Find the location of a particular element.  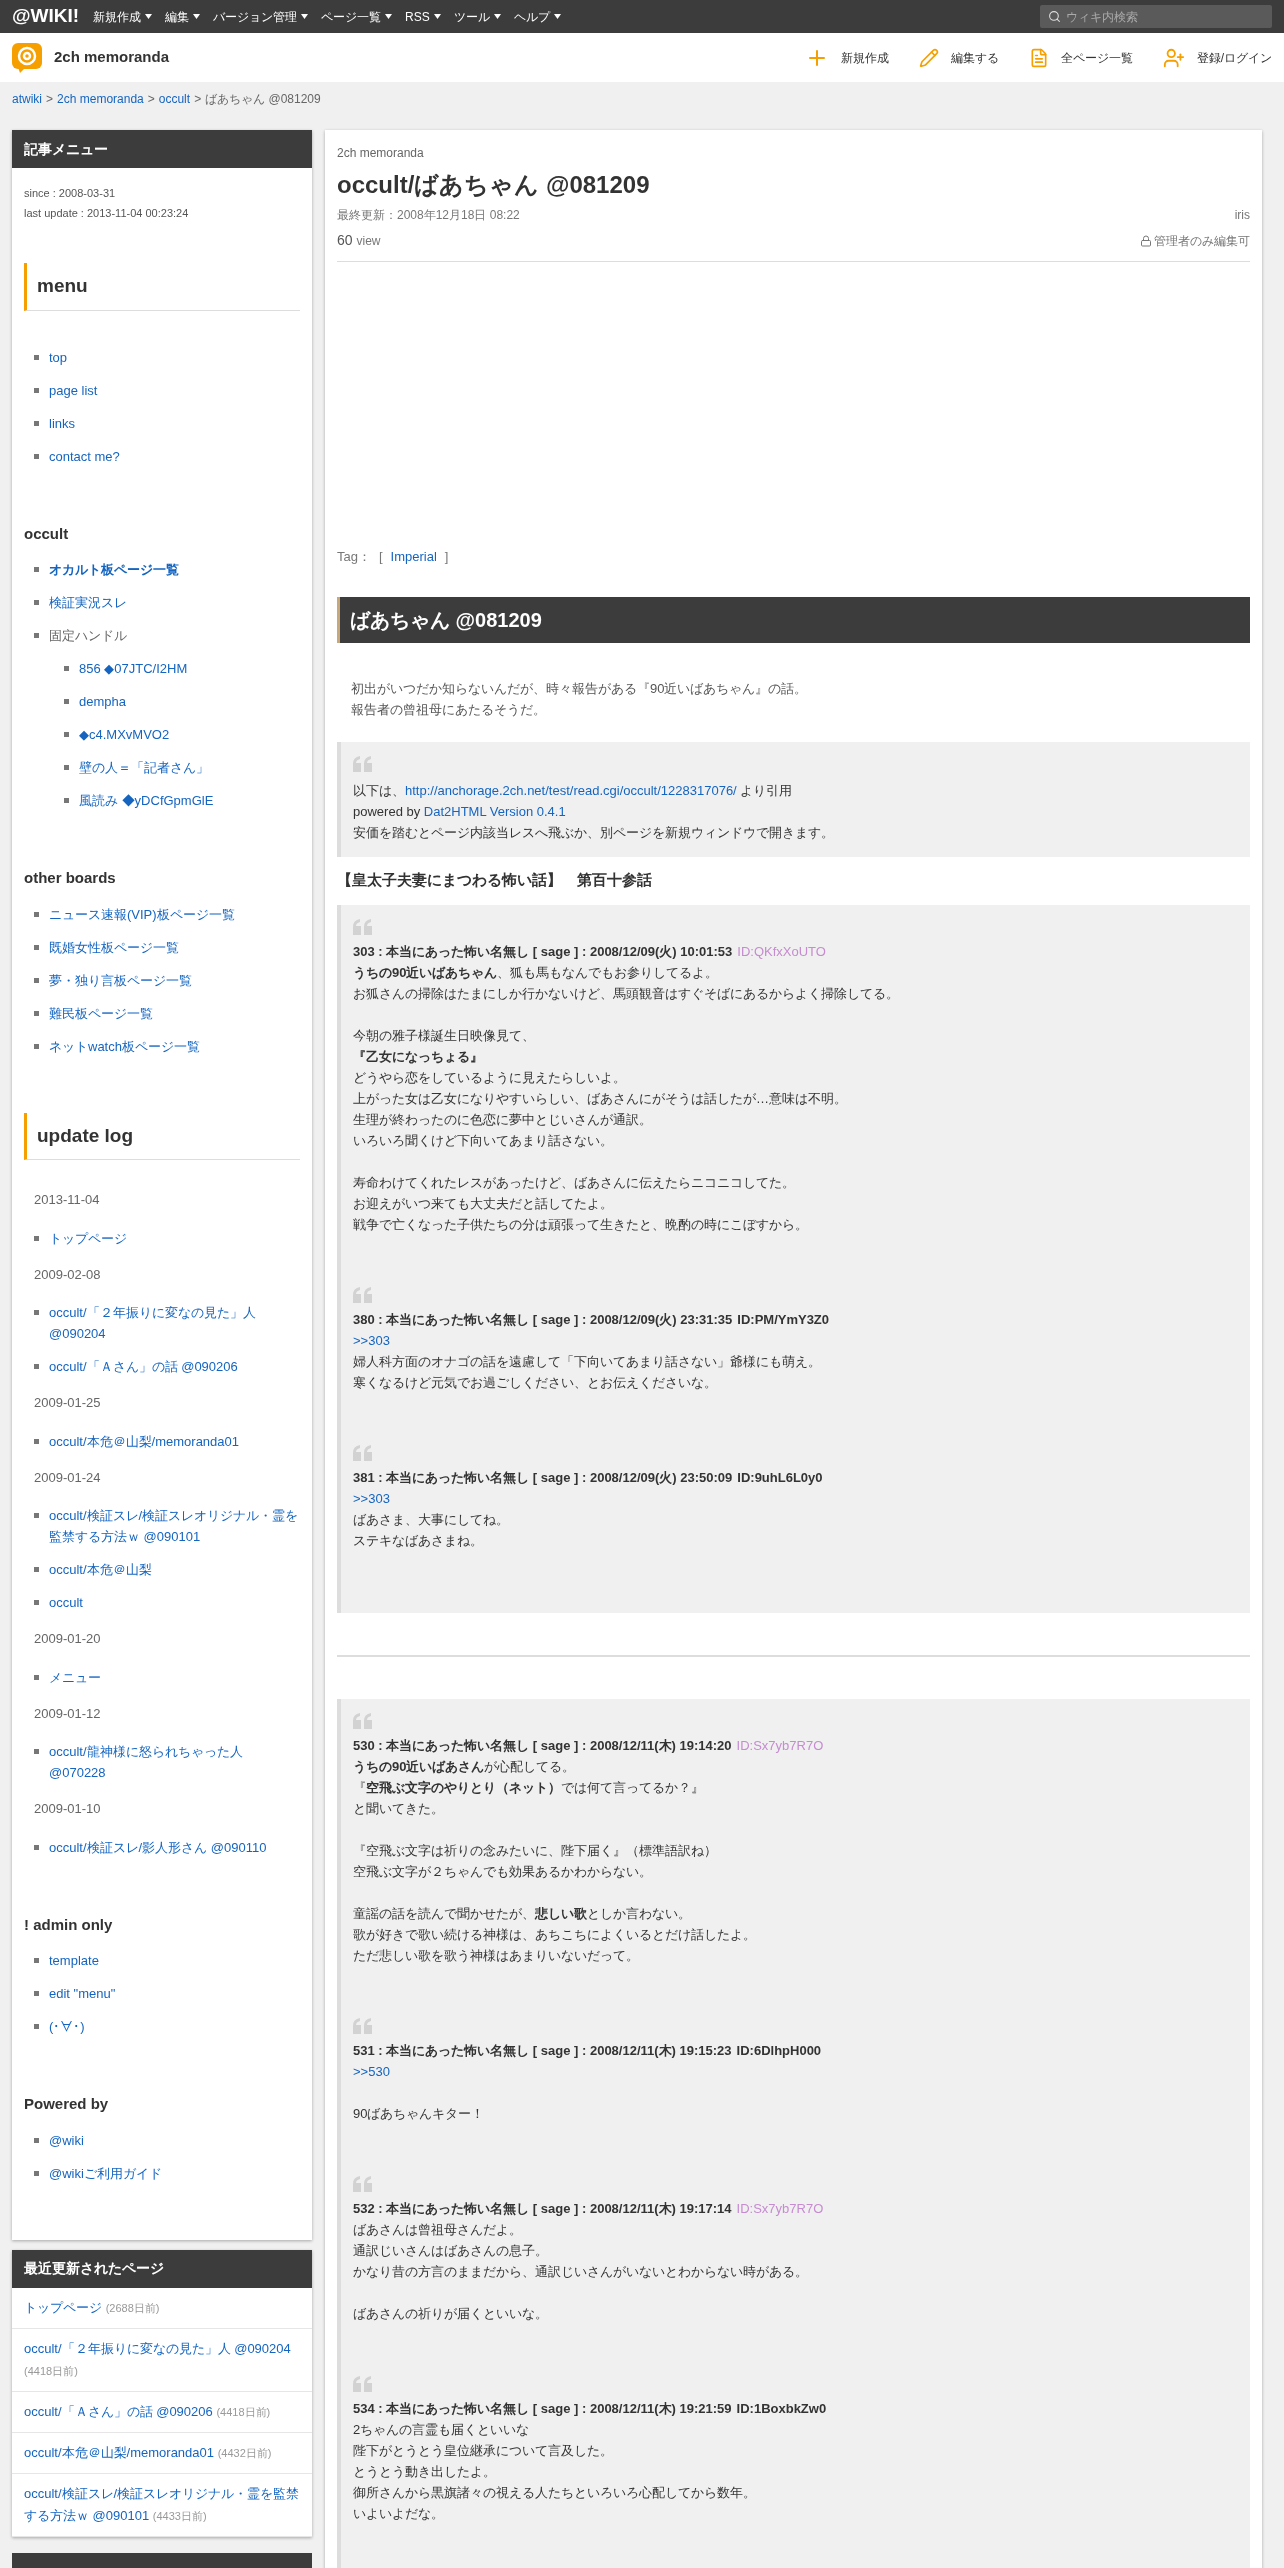

last-updated: 最終更新：2008年12月18日 08:22 is located at coordinates (428, 215).